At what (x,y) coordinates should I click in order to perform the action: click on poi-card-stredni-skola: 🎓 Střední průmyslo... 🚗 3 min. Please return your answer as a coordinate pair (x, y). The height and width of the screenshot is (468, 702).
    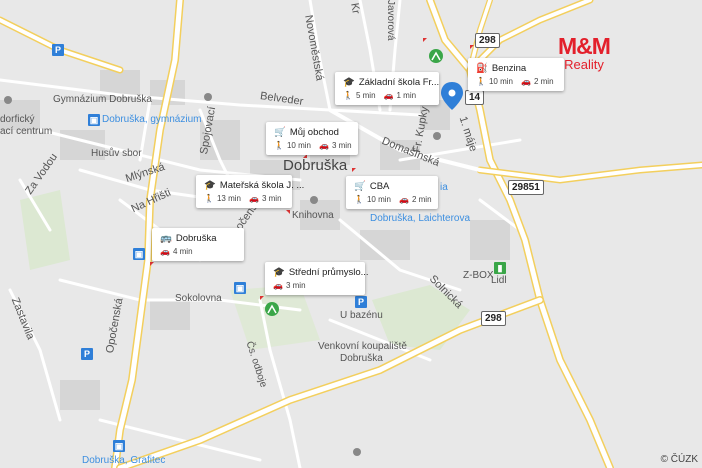
    Looking at the image, I should click on (317, 278).